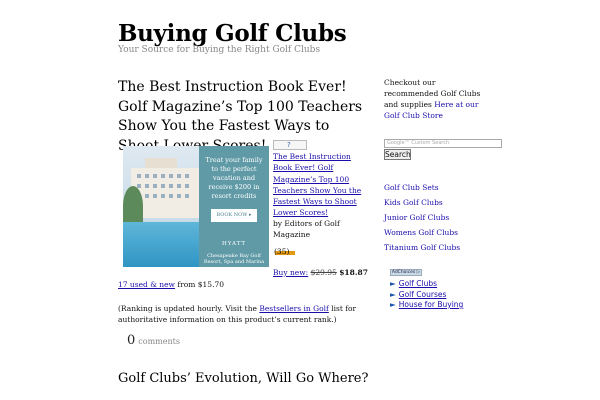 The width and height of the screenshot is (600, 400). I want to click on question-icon: ?, so click(289, 145).